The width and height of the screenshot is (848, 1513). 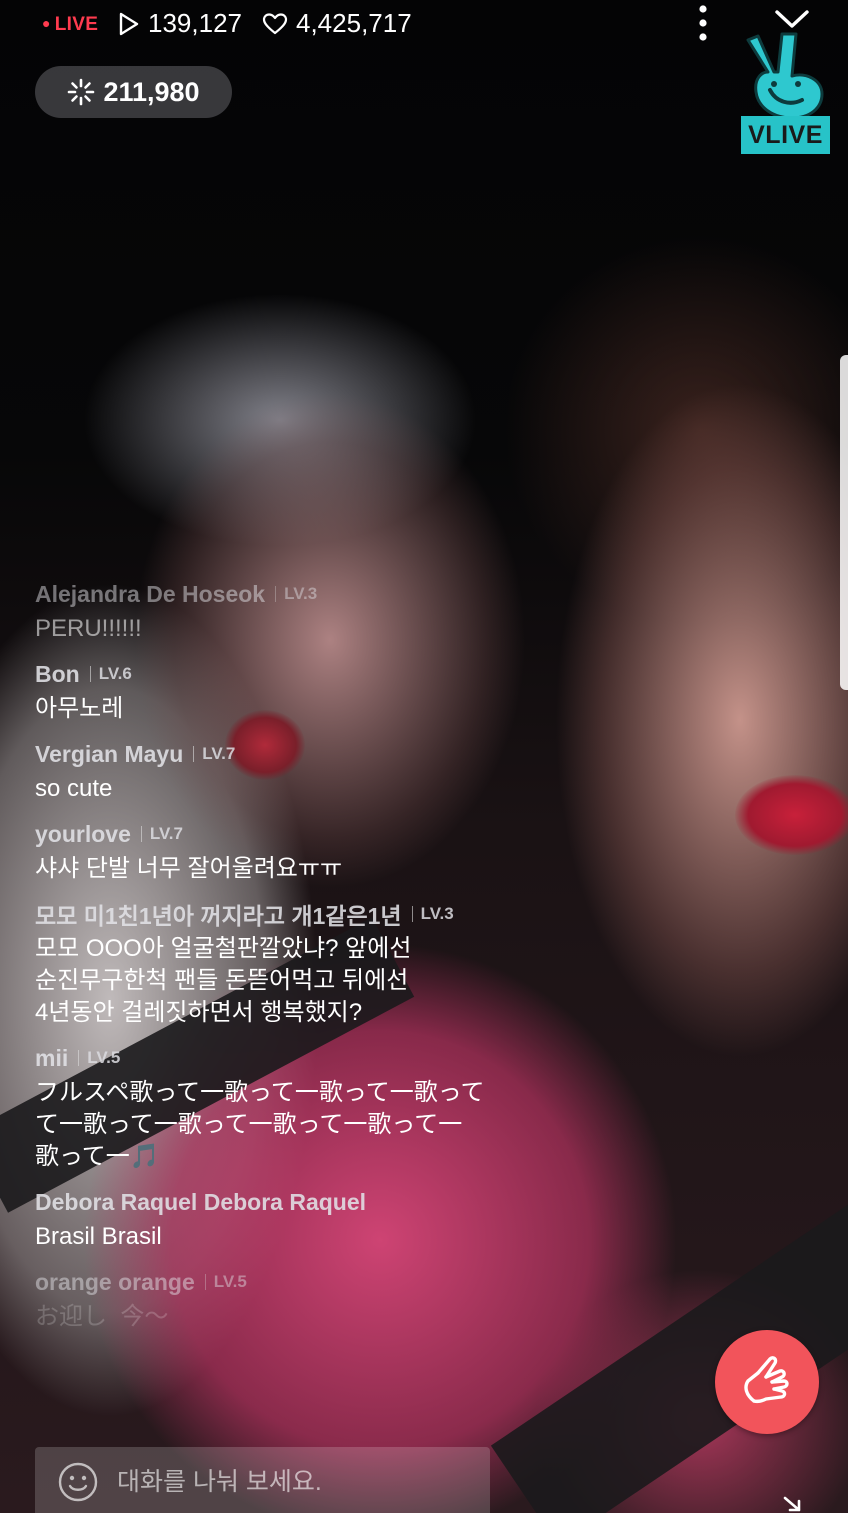 I want to click on chat-input, so click(x=287, y=1482).